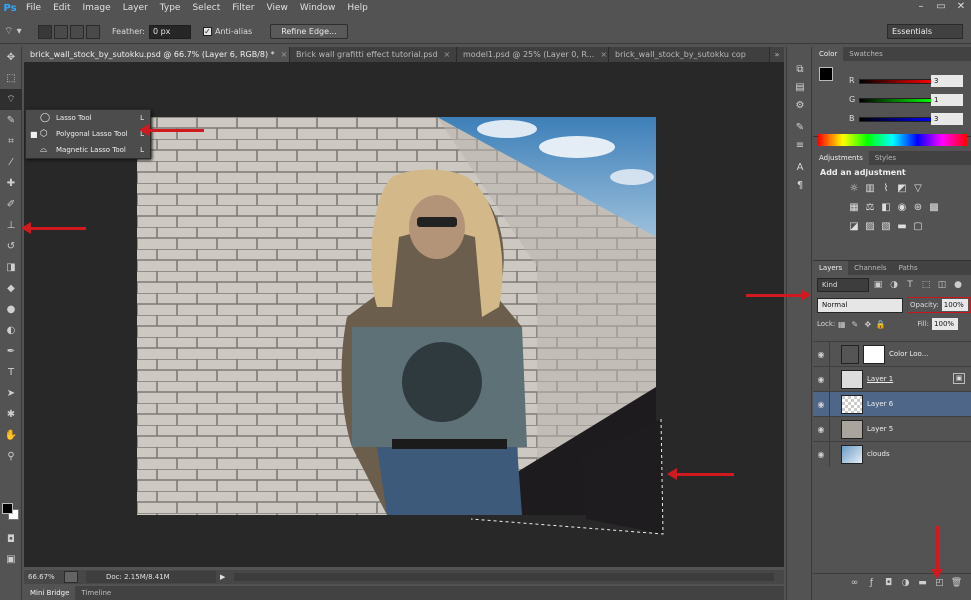 Image resolution: width=971 pixels, height=600 pixels. What do you see at coordinates (896, 81) in the screenshot?
I see `red-slider` at bounding box center [896, 81].